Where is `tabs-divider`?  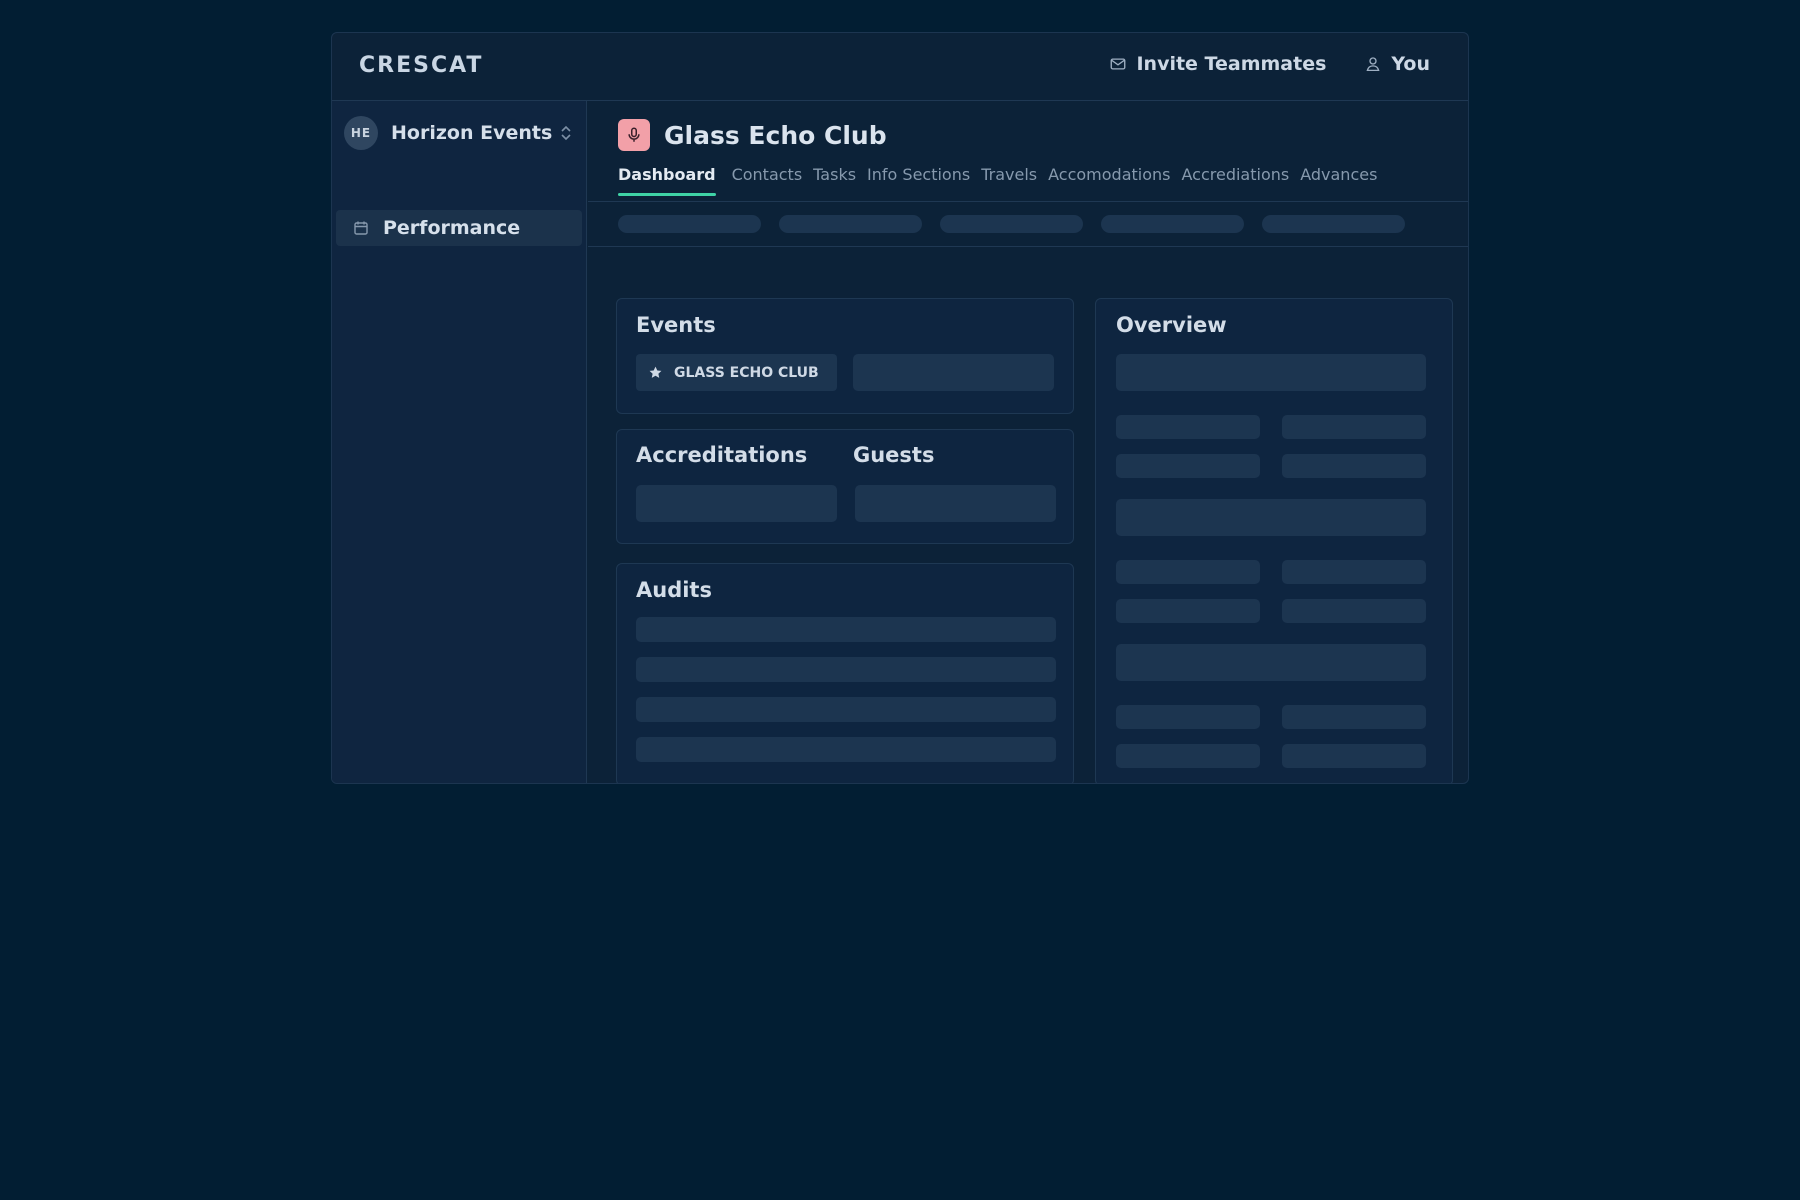
tabs-divider is located at coordinates (1028, 201).